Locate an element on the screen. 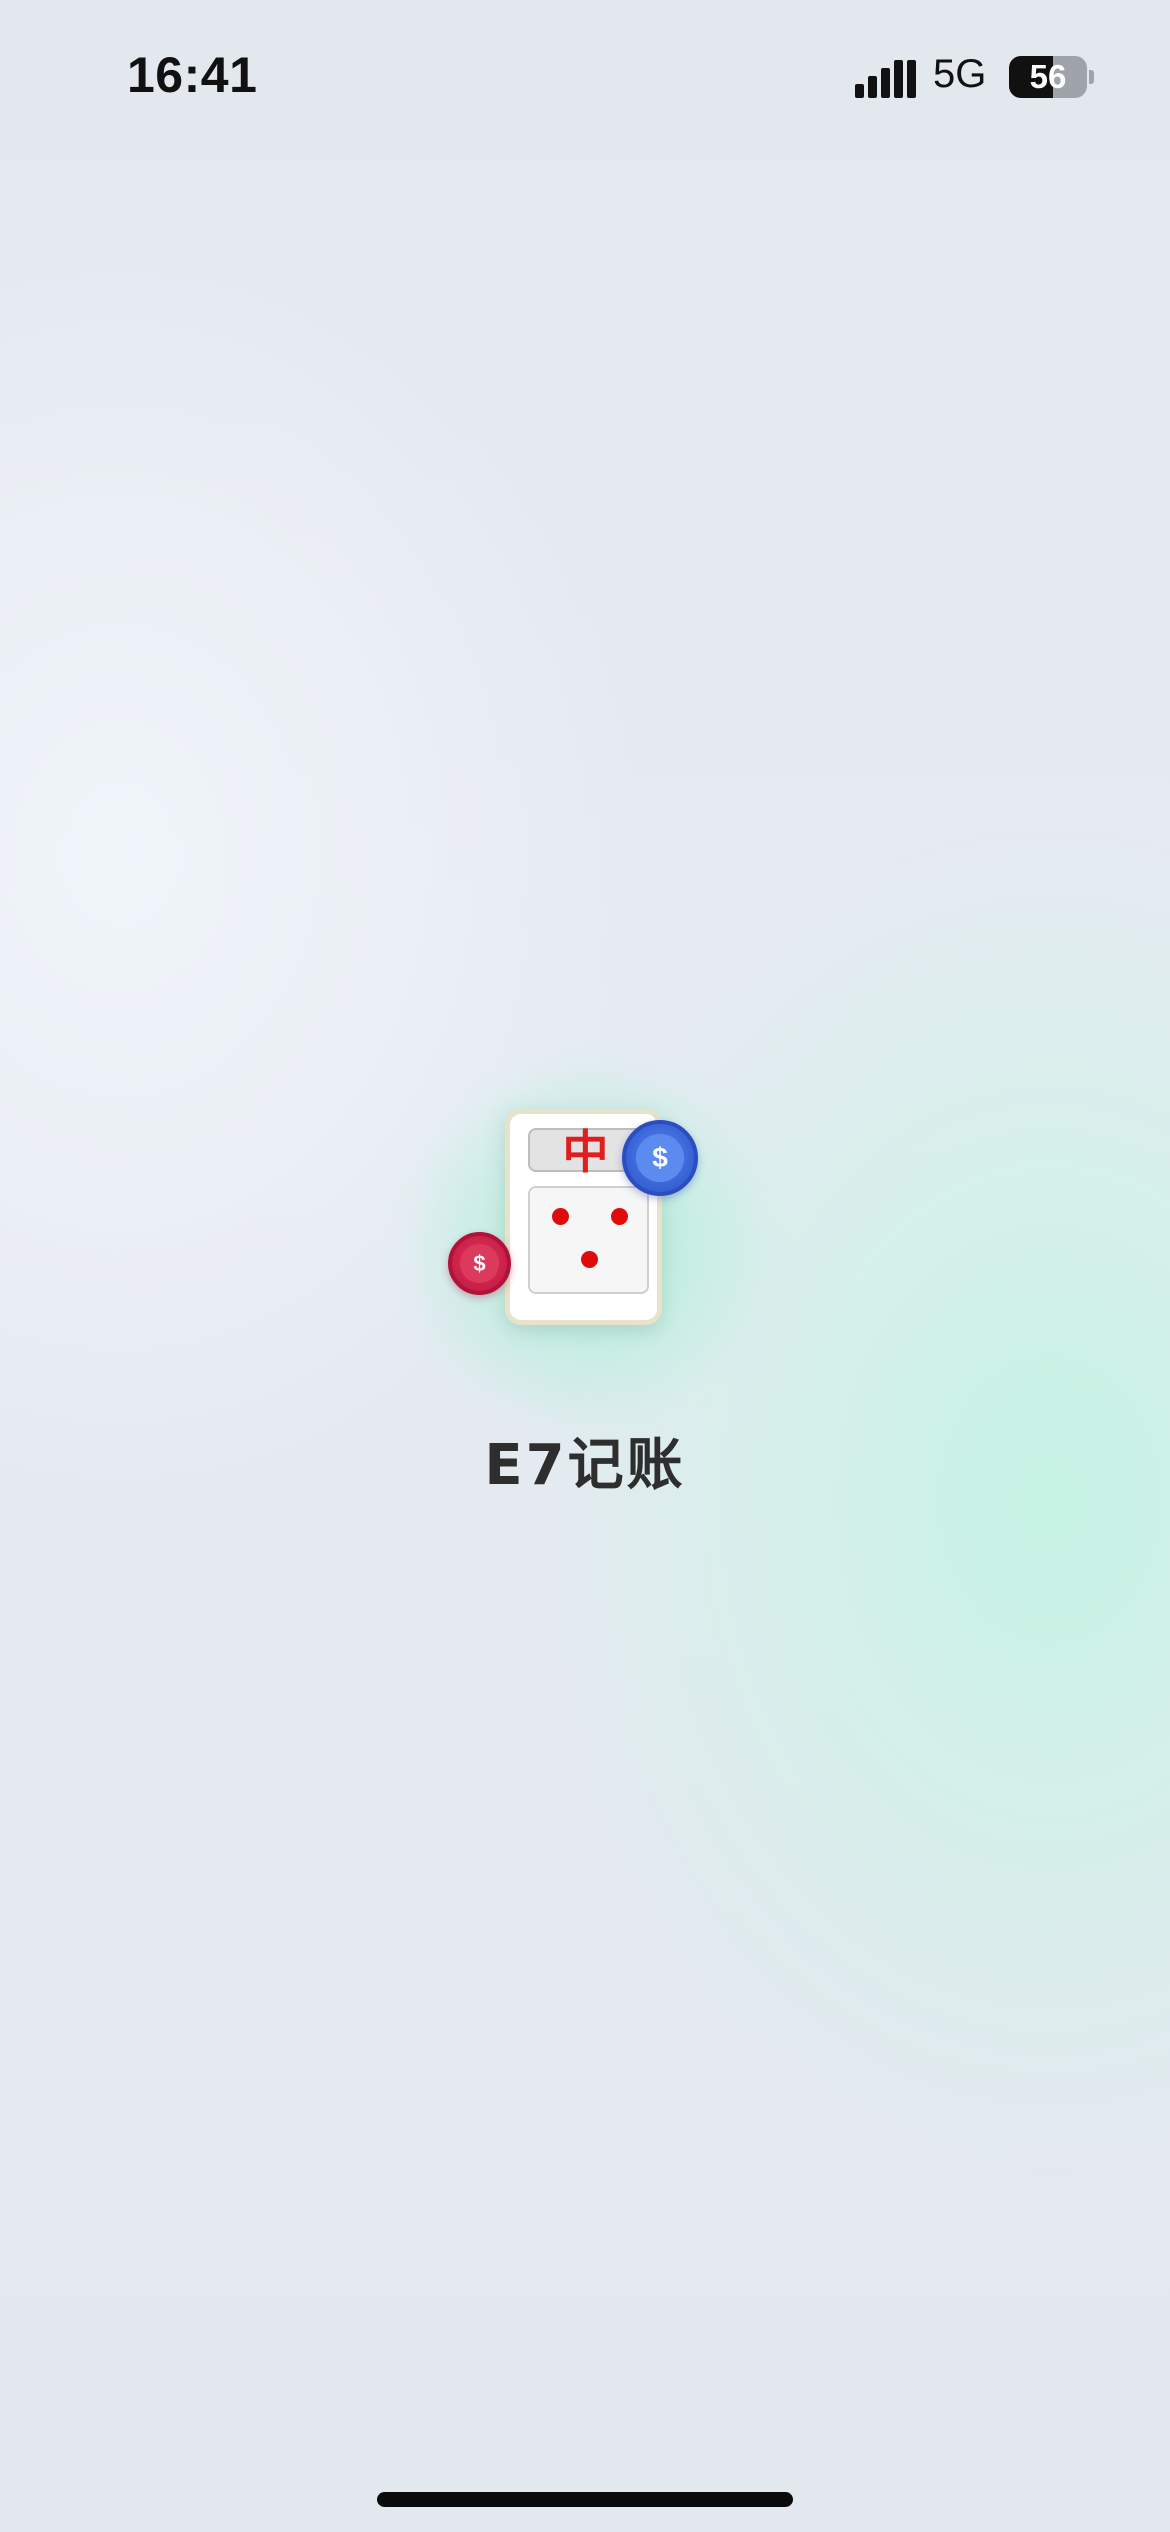 The image size is (1170, 2532). blue-coin-icon: $ is located at coordinates (660, 1158).